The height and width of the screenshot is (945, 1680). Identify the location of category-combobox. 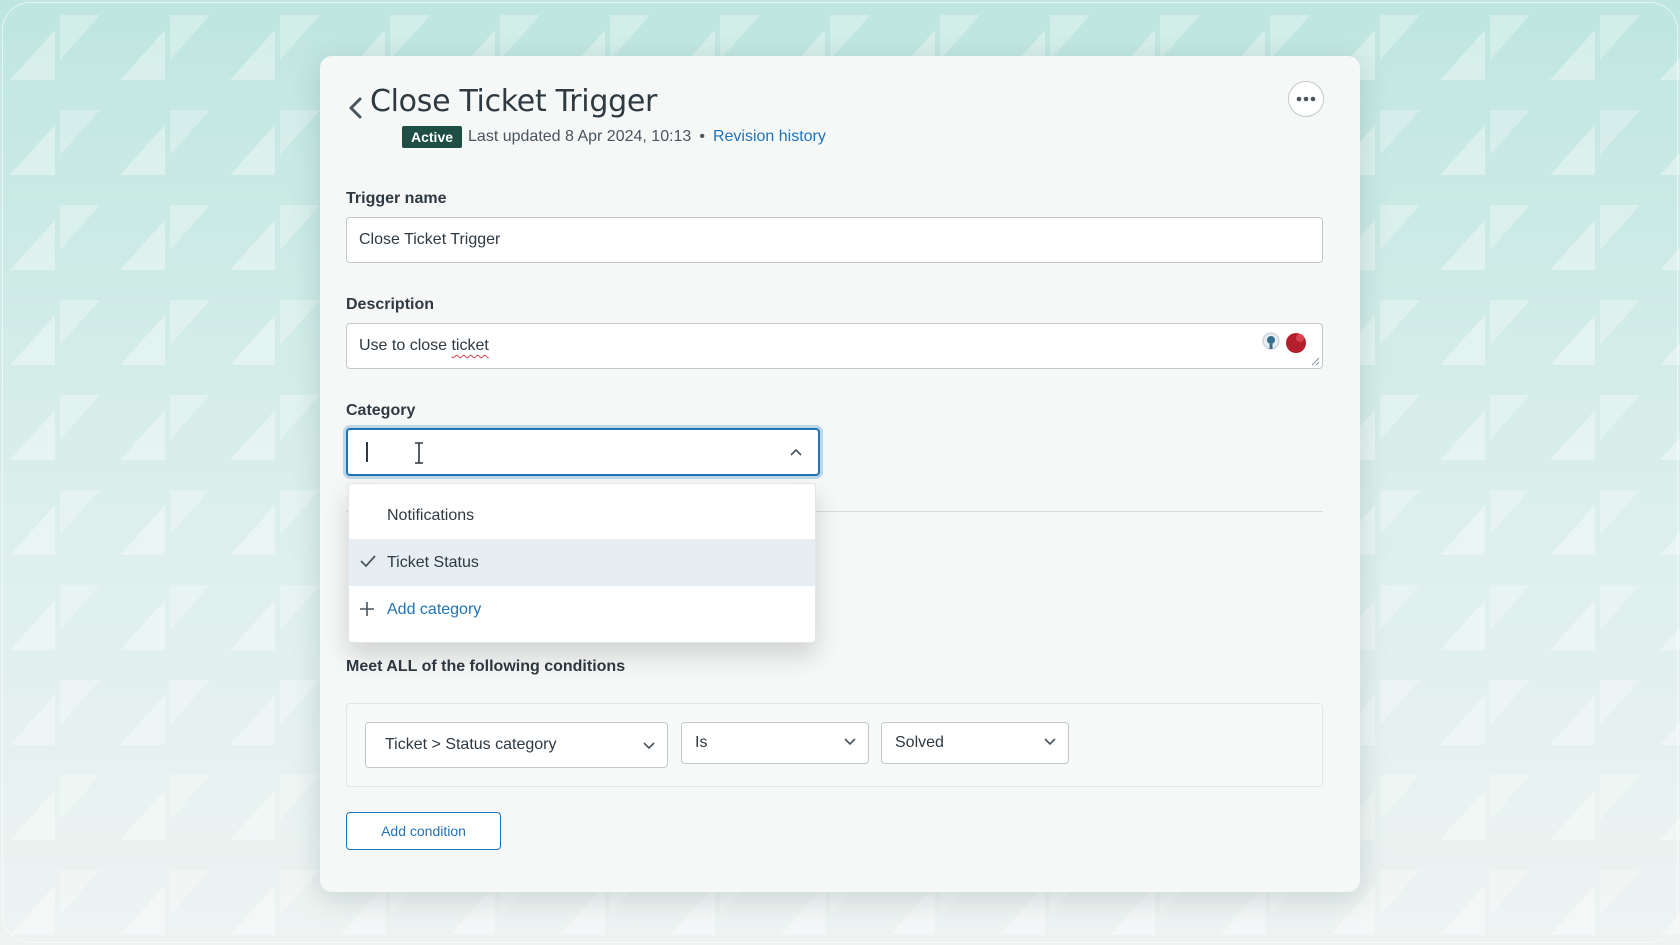
(583, 452).